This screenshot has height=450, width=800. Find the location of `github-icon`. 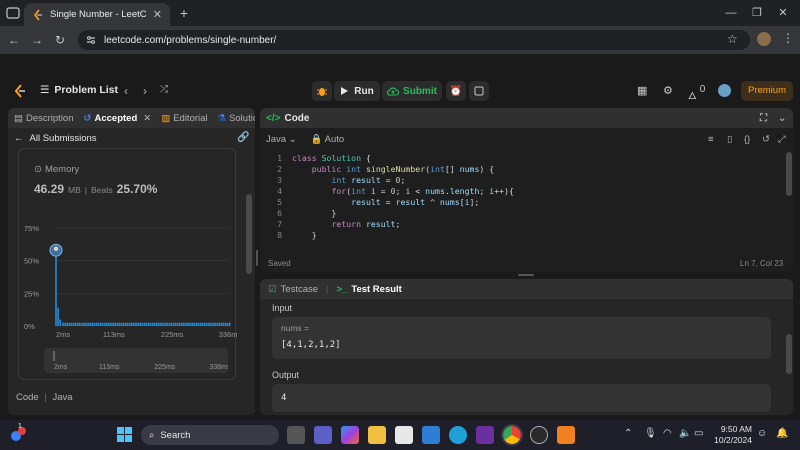

github-icon is located at coordinates (539, 435).